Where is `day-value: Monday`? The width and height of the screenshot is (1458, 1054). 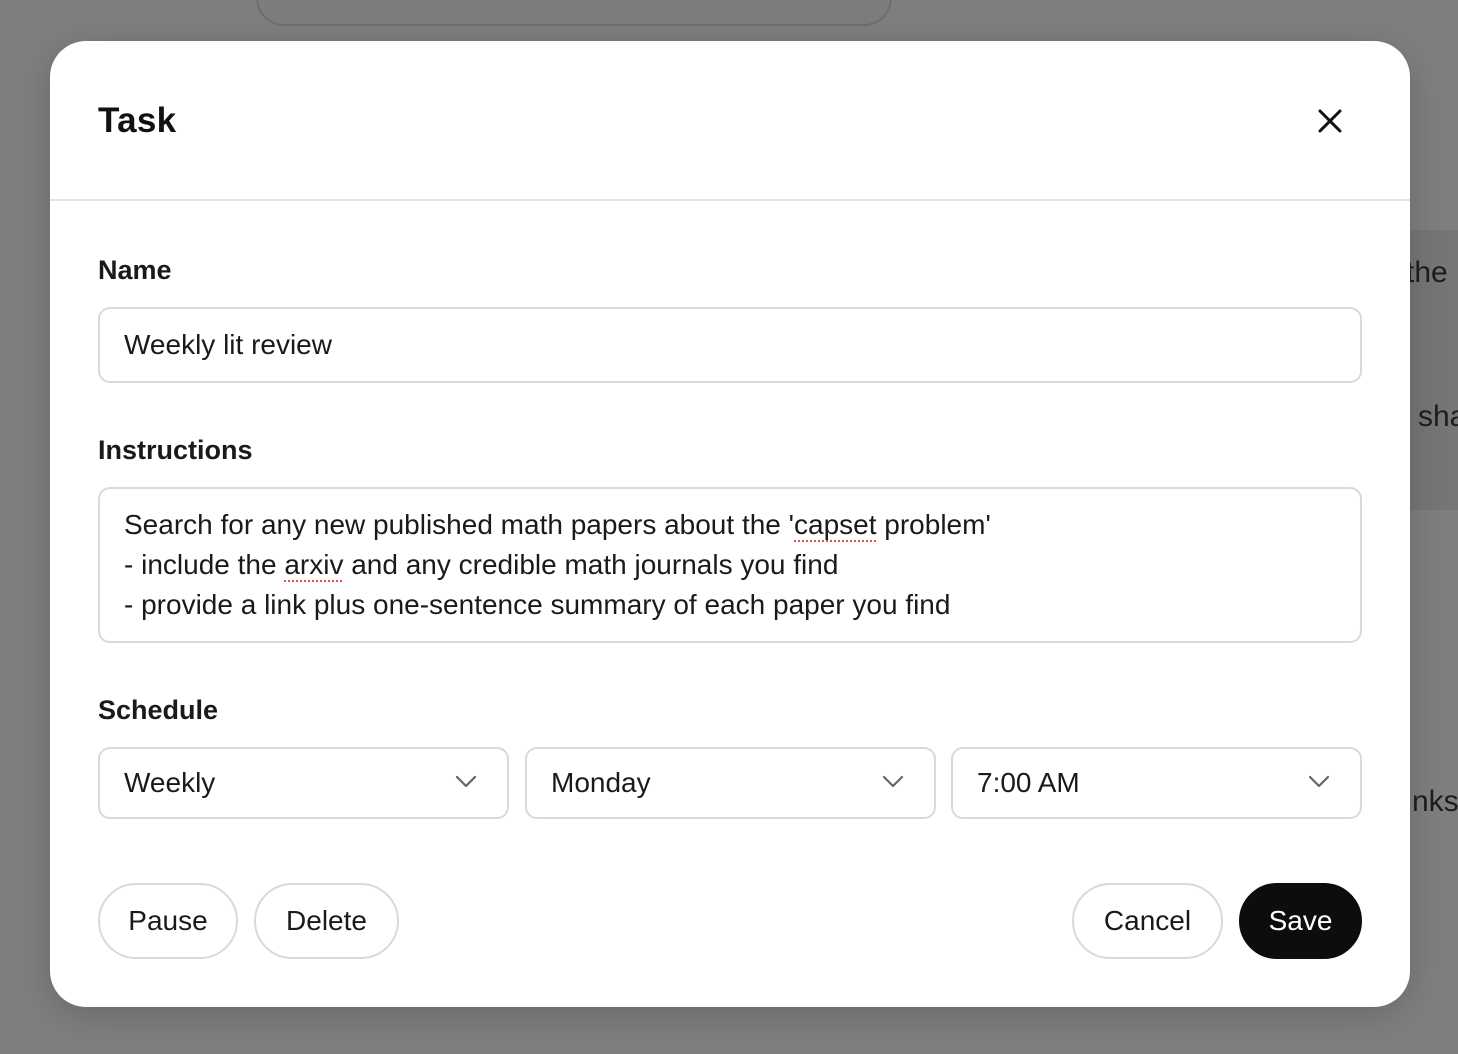 day-value: Monday is located at coordinates (601, 782).